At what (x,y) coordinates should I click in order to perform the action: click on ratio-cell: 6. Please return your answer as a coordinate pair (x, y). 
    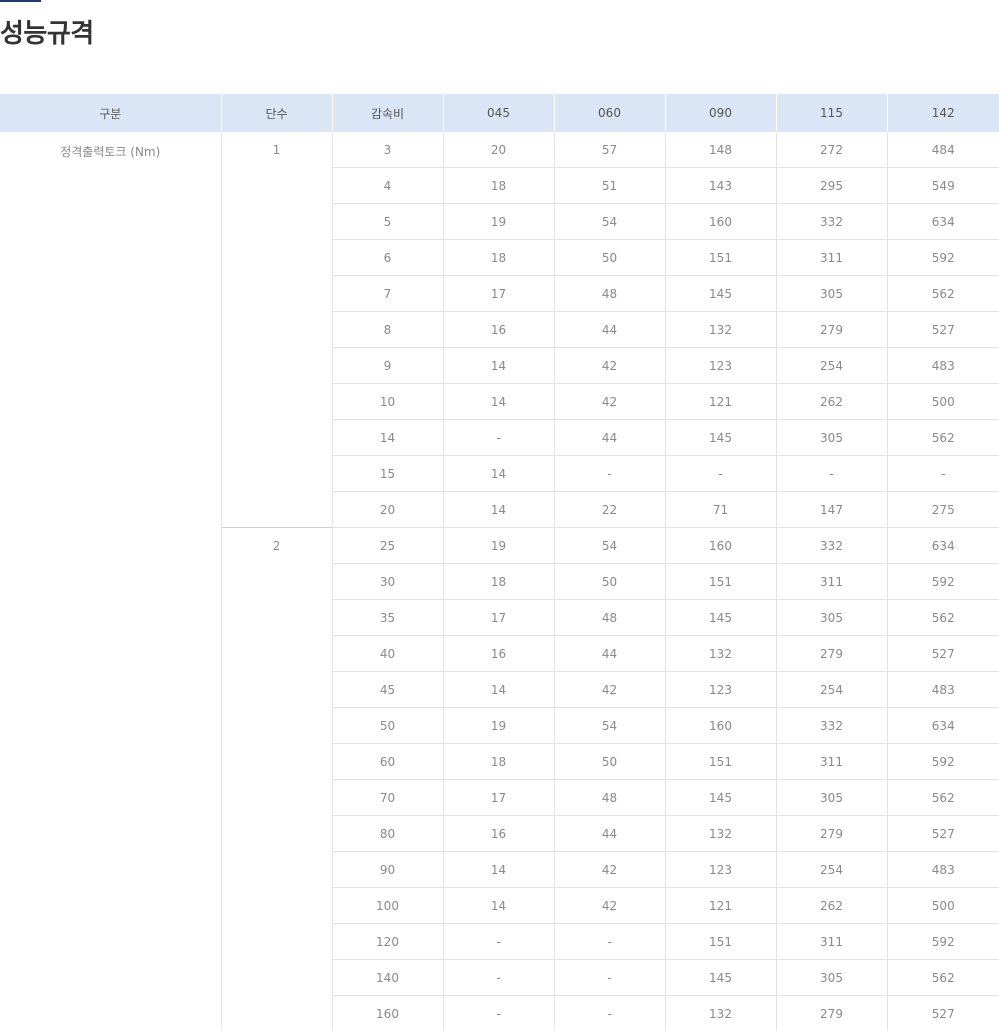
    Looking at the image, I should click on (387, 257).